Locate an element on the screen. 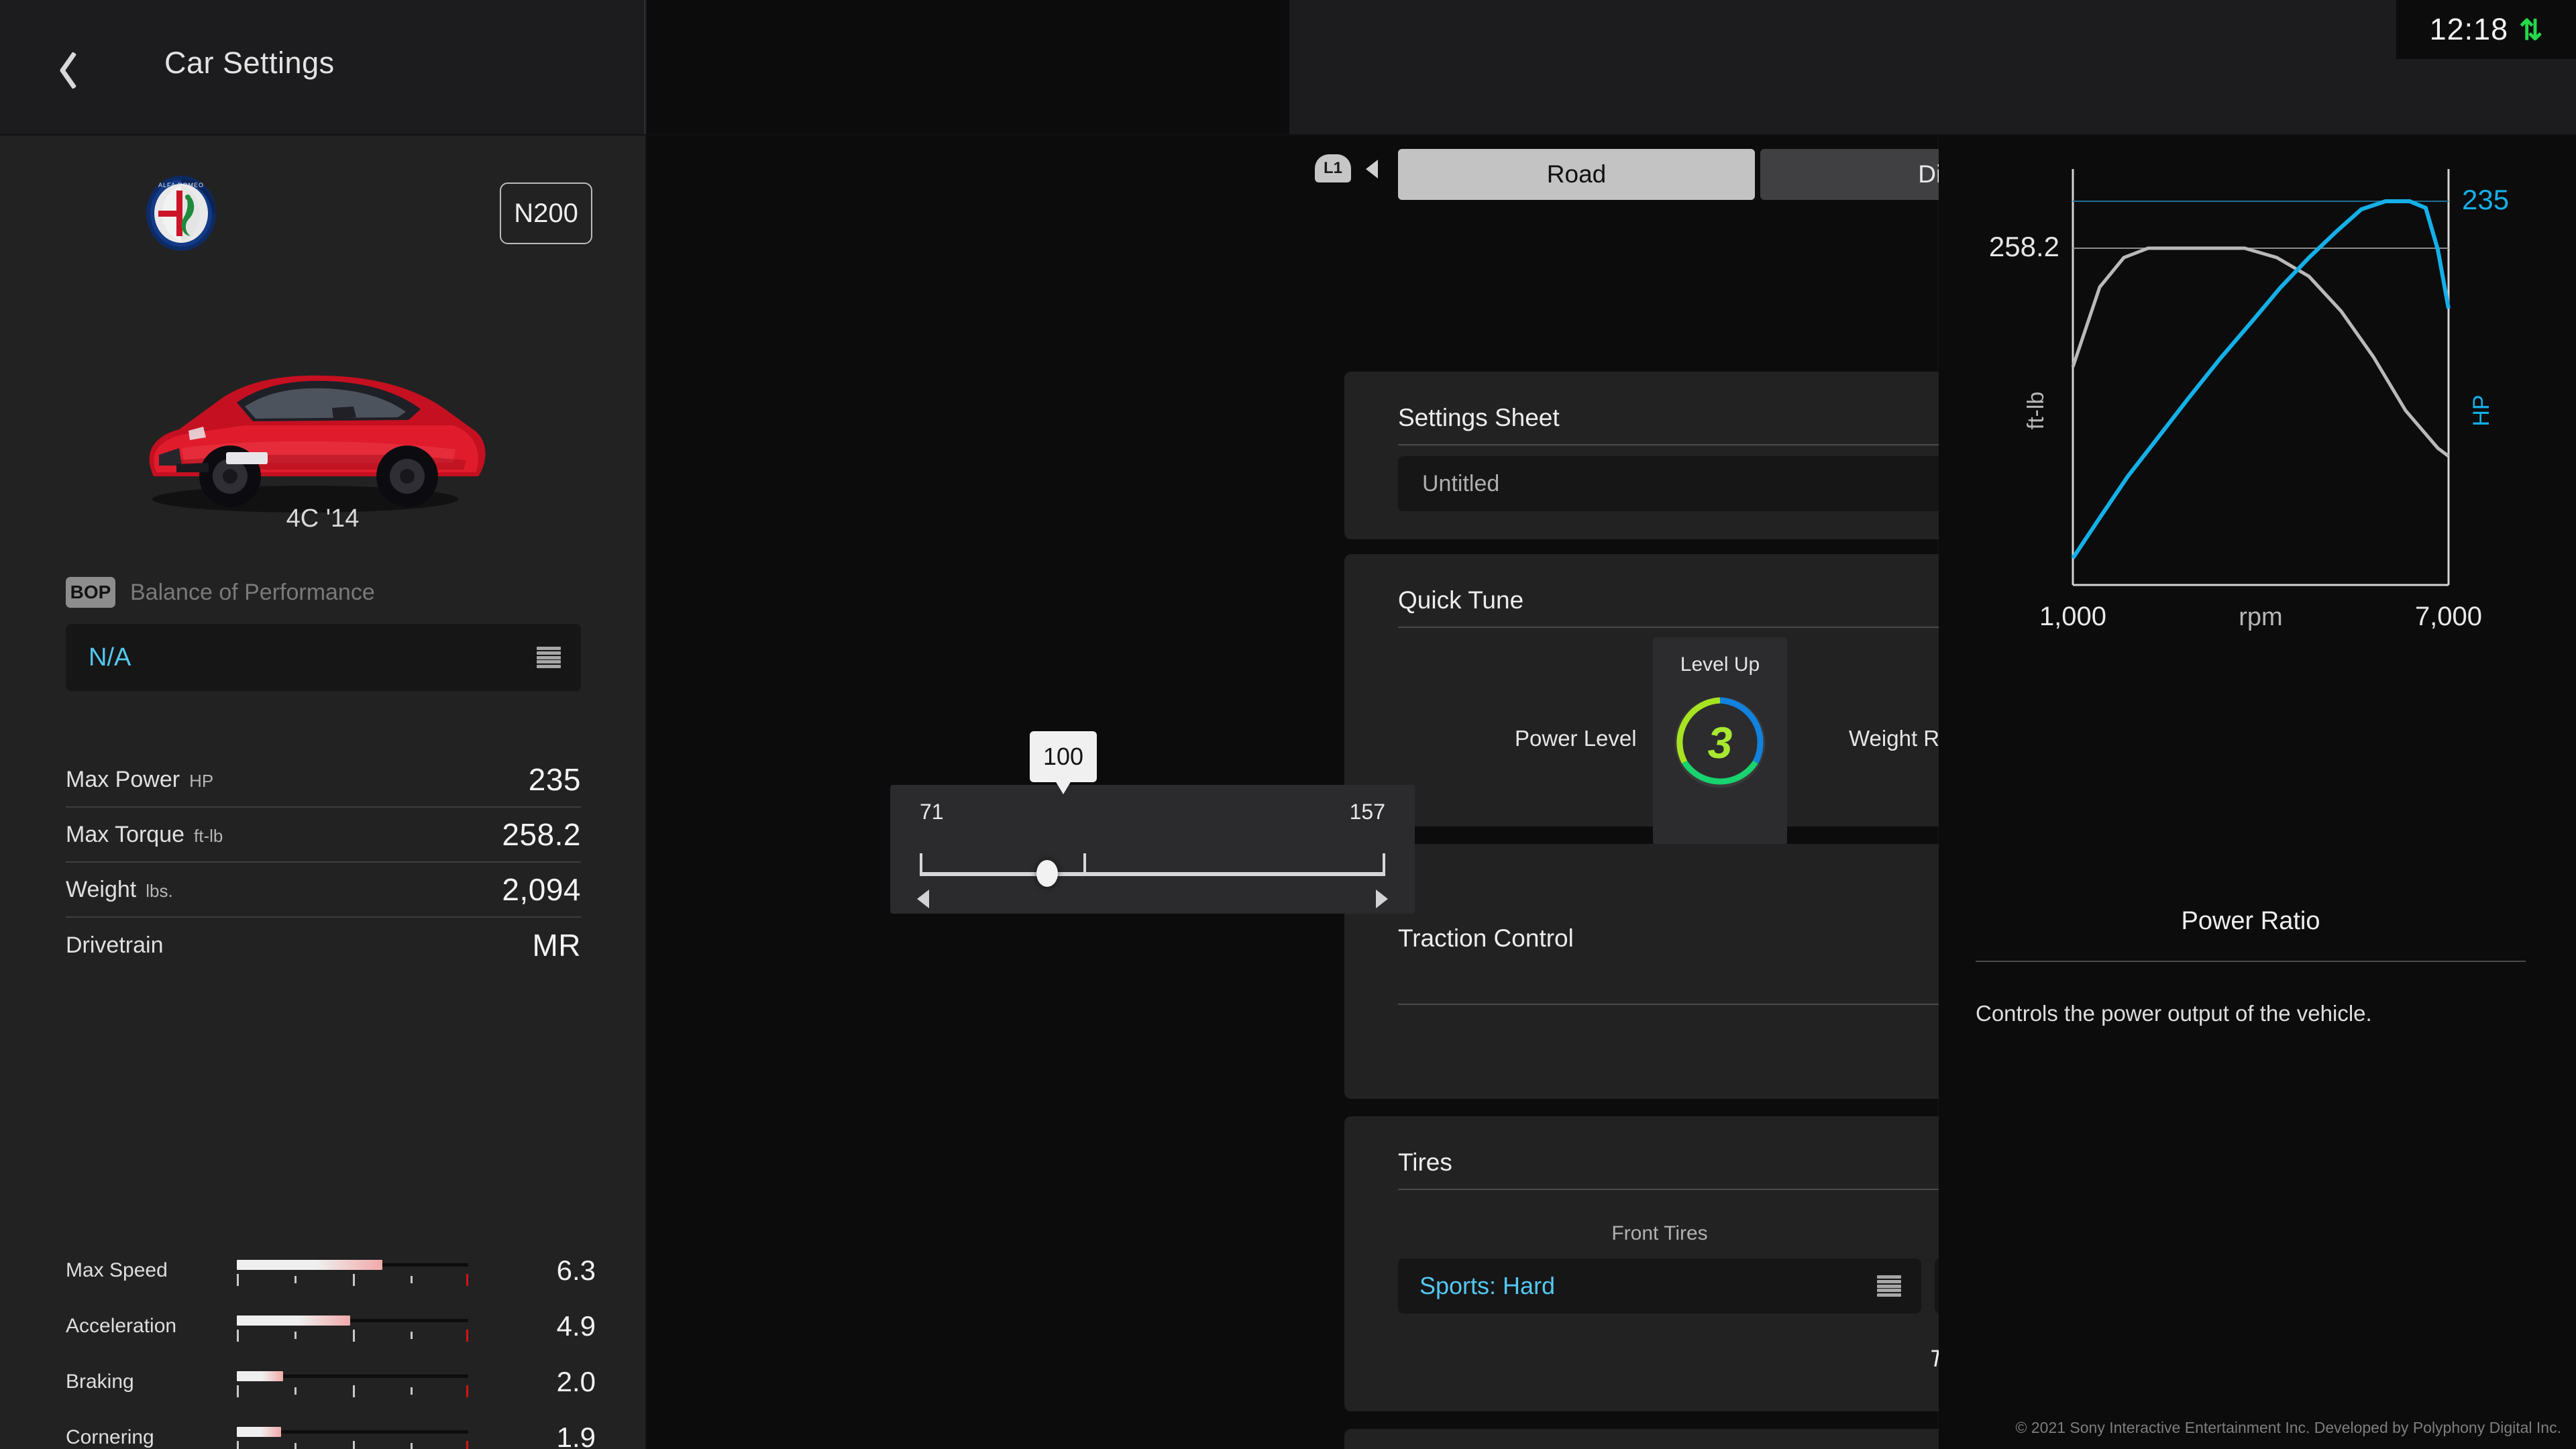 This screenshot has width=2576, height=1449. spec-unit: ft-lb is located at coordinates (208, 835).